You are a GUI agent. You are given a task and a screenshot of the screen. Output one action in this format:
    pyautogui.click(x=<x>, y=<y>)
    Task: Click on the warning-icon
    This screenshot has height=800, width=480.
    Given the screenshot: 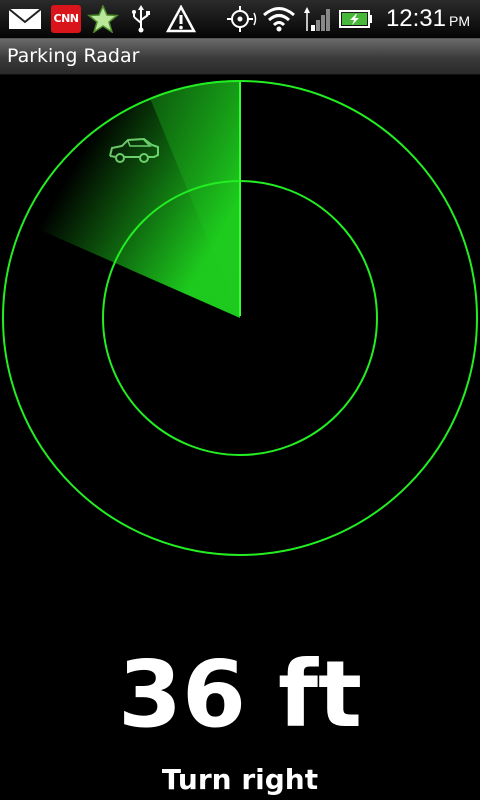 What is the action you would take?
    pyautogui.click(x=181, y=19)
    